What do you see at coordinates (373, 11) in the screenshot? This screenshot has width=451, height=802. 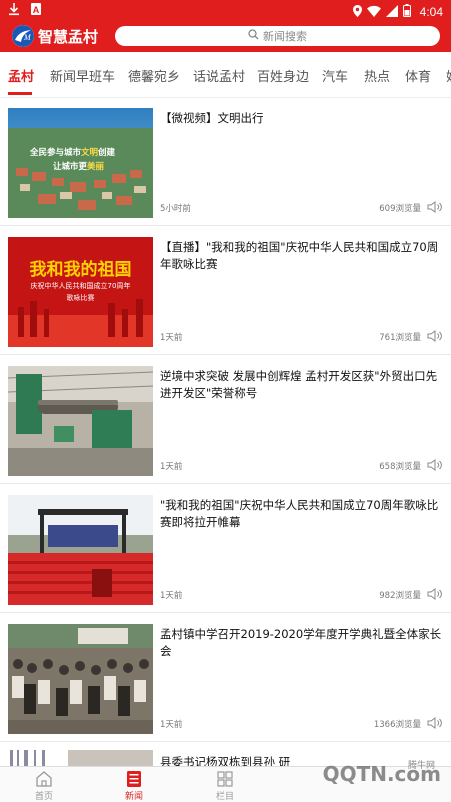 I see `wifi-icon` at bounding box center [373, 11].